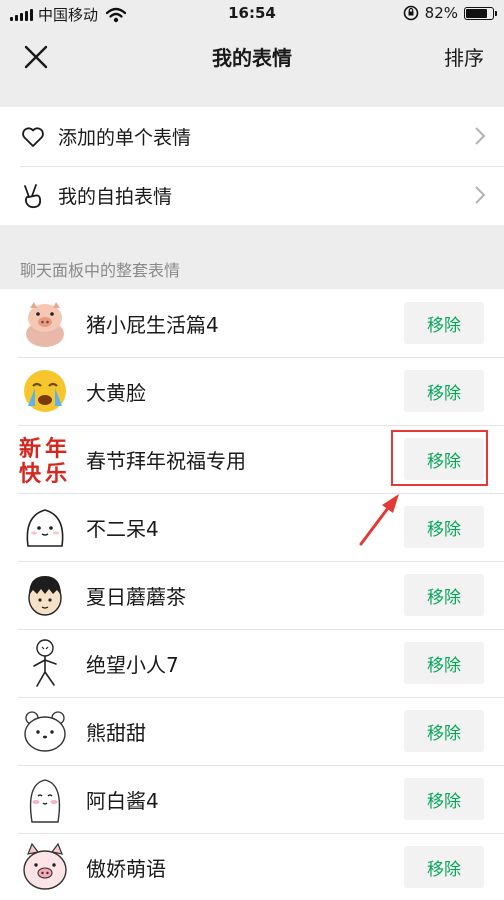 The image size is (504, 900). I want to click on white-character-icon, so click(45, 801).